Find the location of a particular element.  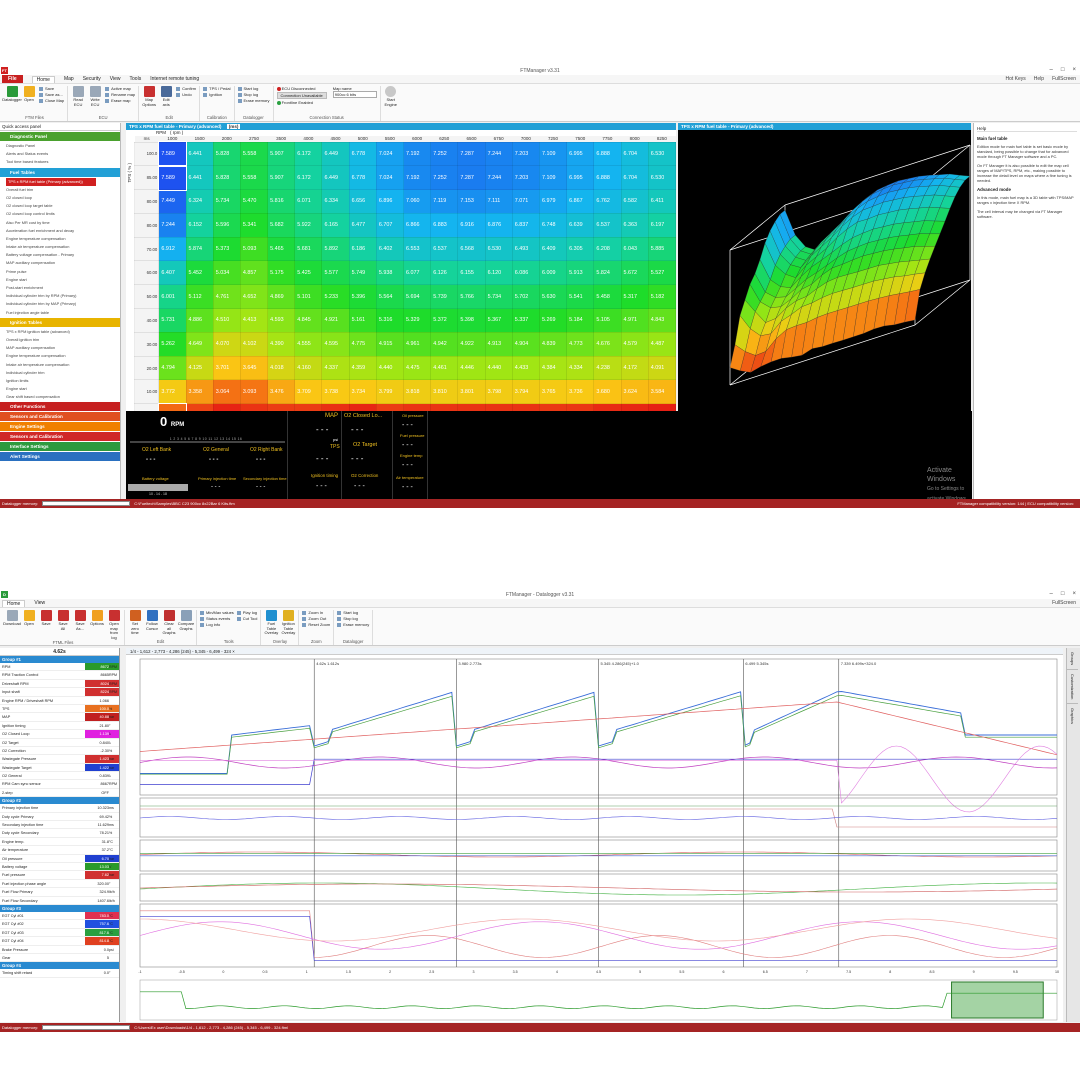

fuel-cell: 5.233 is located at coordinates (335, 297).